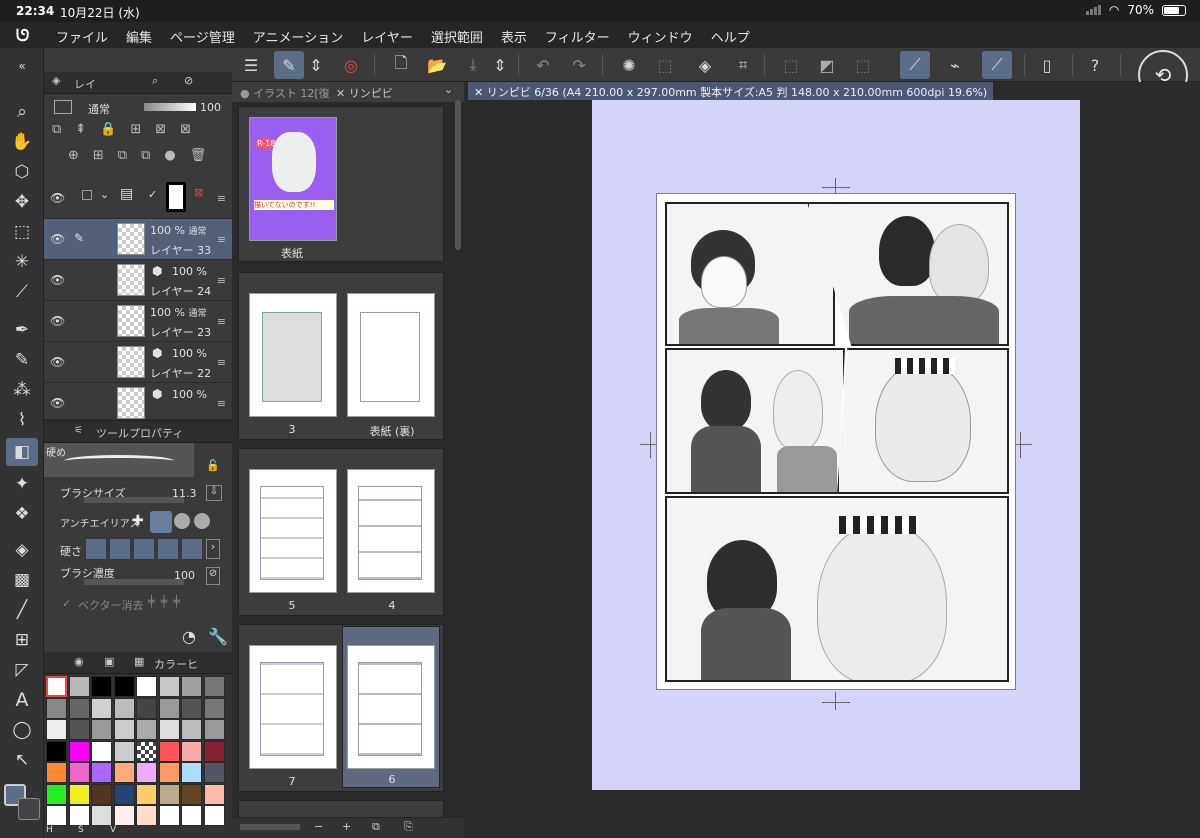 The height and width of the screenshot is (838, 1200). What do you see at coordinates (500, 65) in the screenshot?
I see `chevron-updown-icon: ⇕` at bounding box center [500, 65].